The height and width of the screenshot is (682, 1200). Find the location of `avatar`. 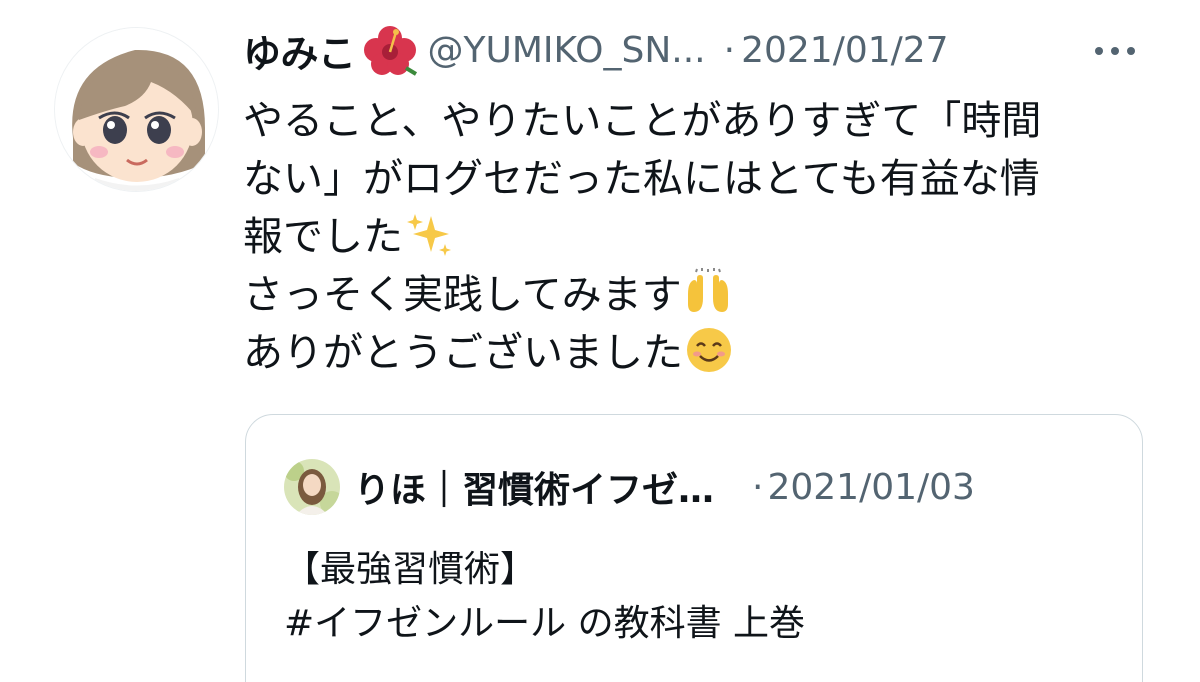

avatar is located at coordinates (136, 109).